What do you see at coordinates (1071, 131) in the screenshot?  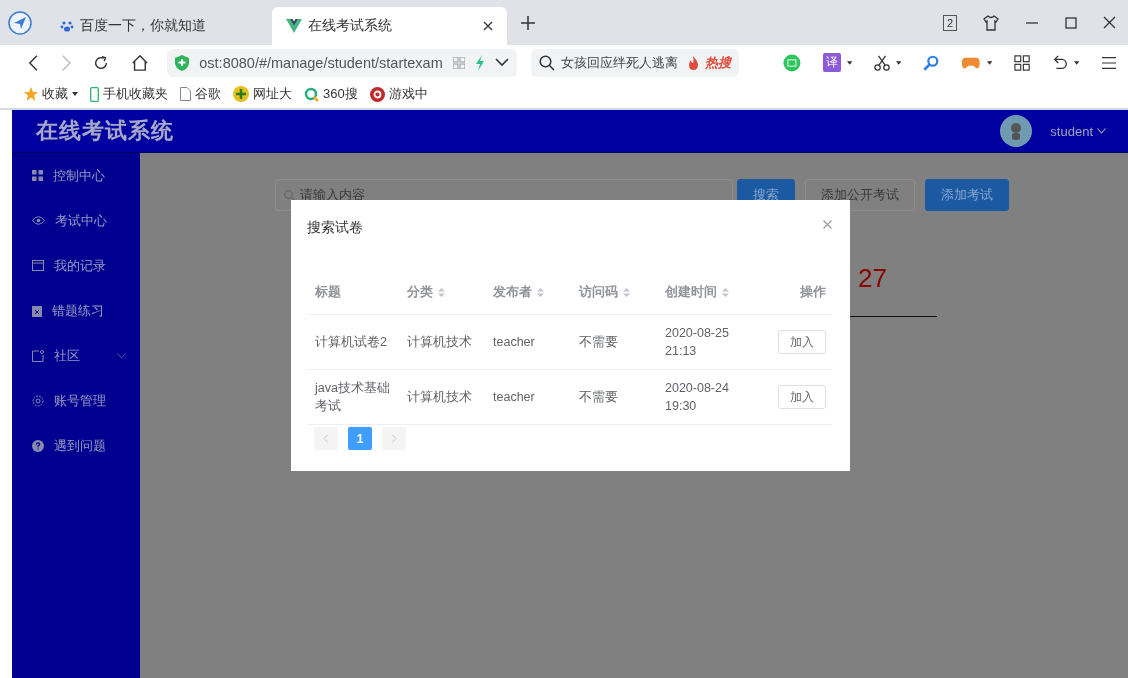 I see `user-menu: student` at bounding box center [1071, 131].